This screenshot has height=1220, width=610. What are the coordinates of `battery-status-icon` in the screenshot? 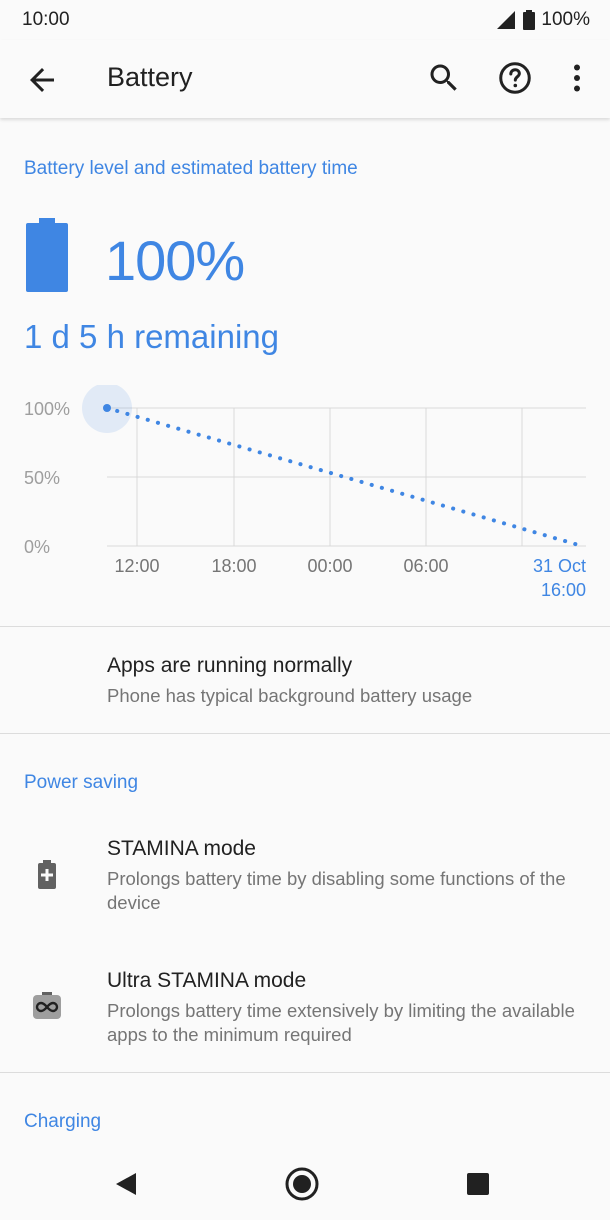 It's located at (529, 20).